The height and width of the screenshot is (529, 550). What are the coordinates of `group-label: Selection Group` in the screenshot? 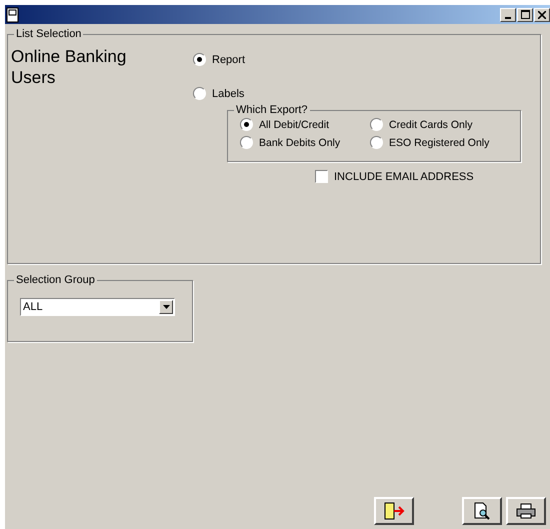 It's located at (55, 280).